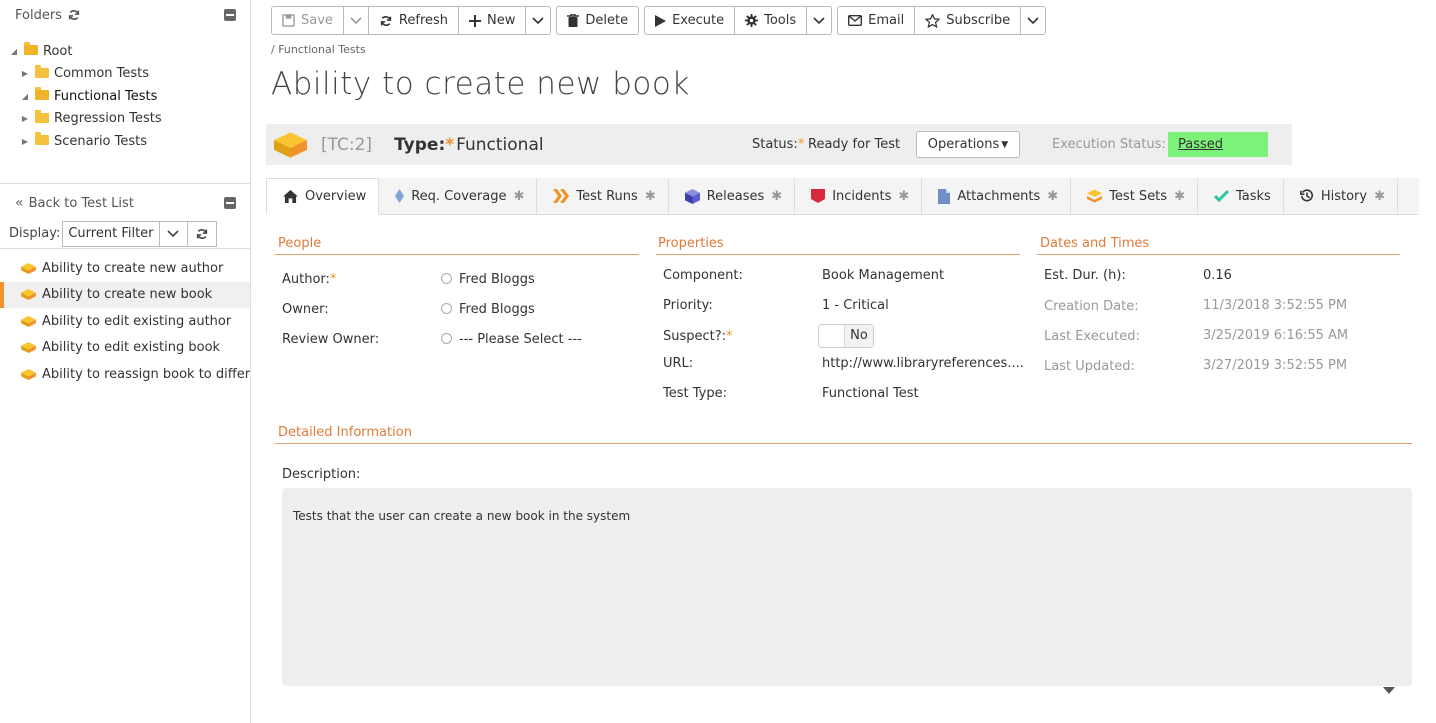  What do you see at coordinates (1341, 196) in the screenshot?
I see `tab-history: History ✱` at bounding box center [1341, 196].